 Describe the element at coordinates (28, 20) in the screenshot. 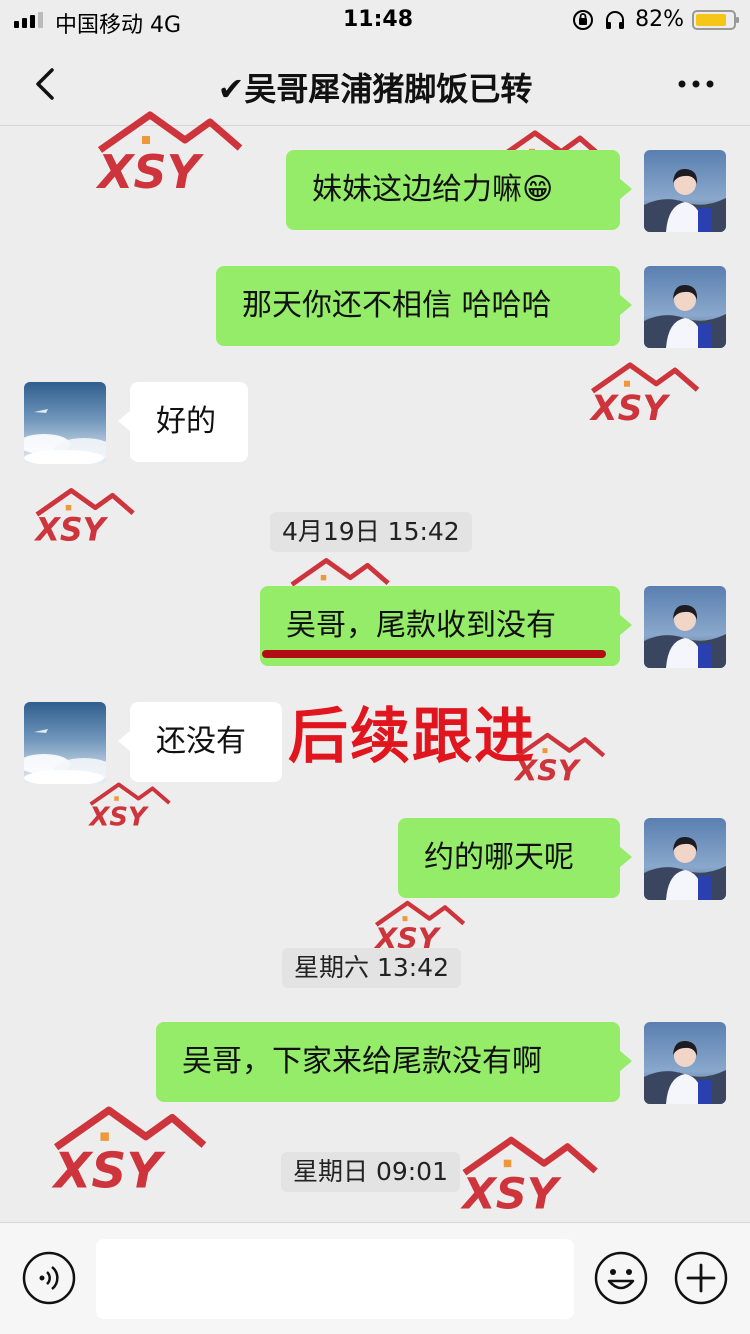

I see `signal-icon` at that location.